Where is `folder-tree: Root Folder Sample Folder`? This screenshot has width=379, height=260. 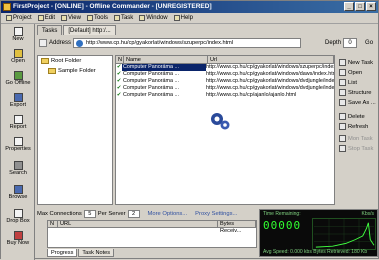
folder-tree: Root Folder Sample Folder is located at coordinates (75, 130).